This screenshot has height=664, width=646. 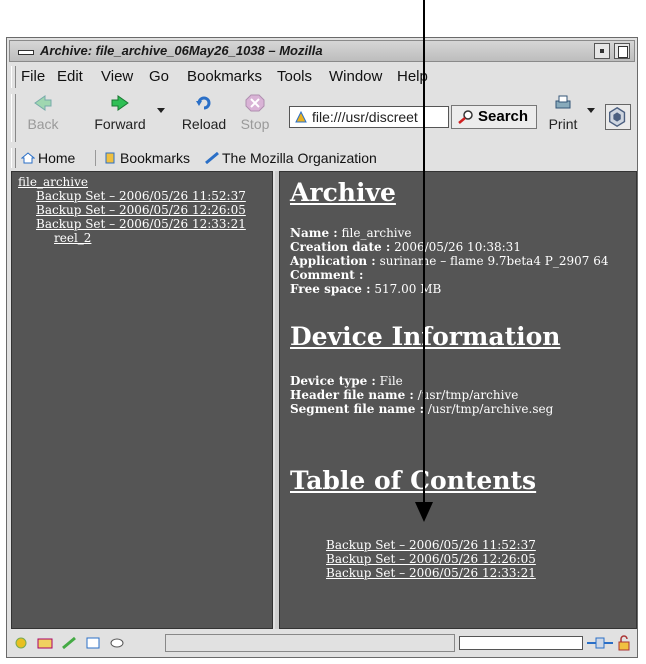 I want to click on stop-button: Stop, so click(x=255, y=117).